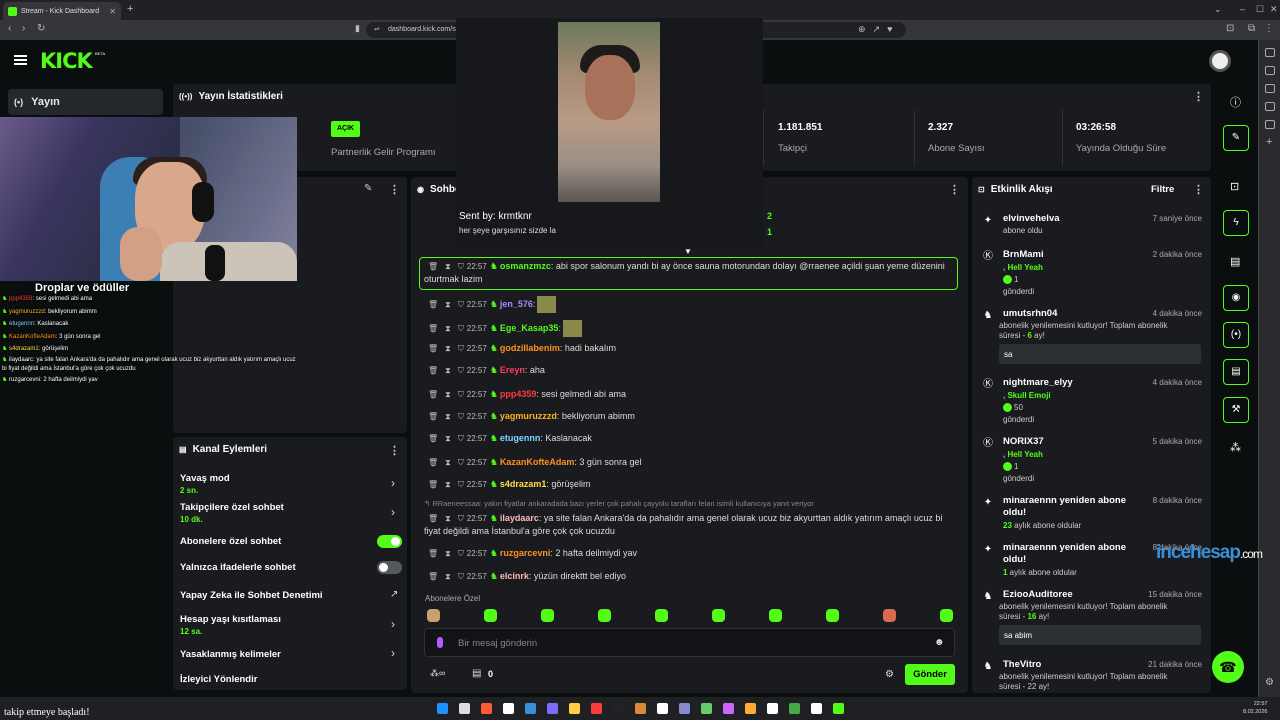 This screenshot has width=1280, height=720. I want to click on store-toggle-button: ▤, so click(1236, 372).